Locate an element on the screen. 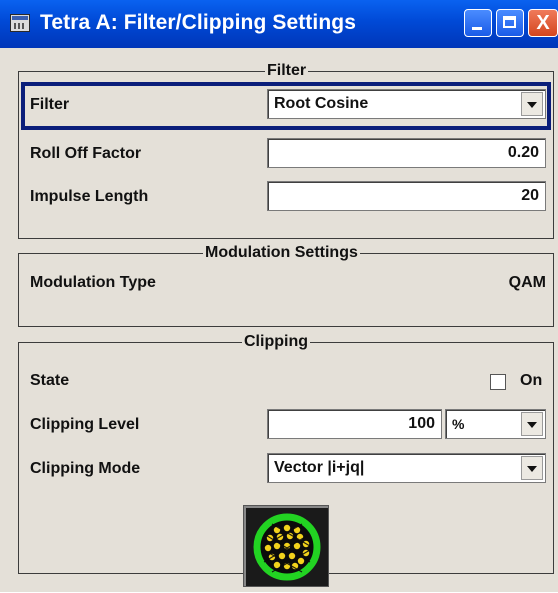  filter-type-select: Root Cosine is located at coordinates (406, 104).